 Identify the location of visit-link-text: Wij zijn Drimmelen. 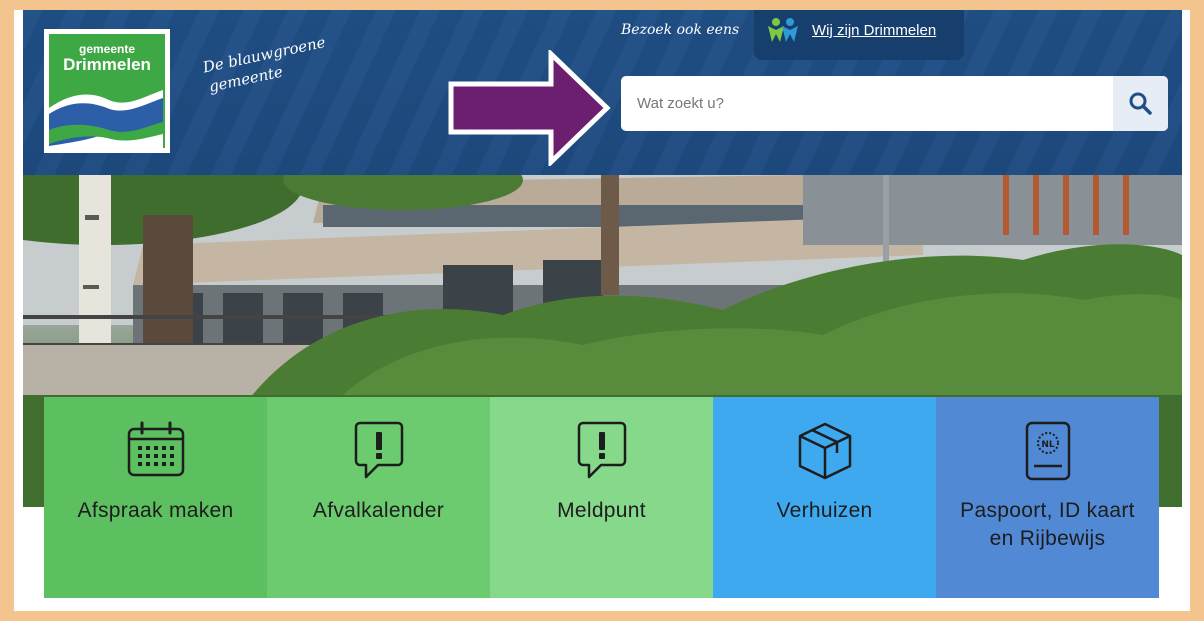
(874, 30).